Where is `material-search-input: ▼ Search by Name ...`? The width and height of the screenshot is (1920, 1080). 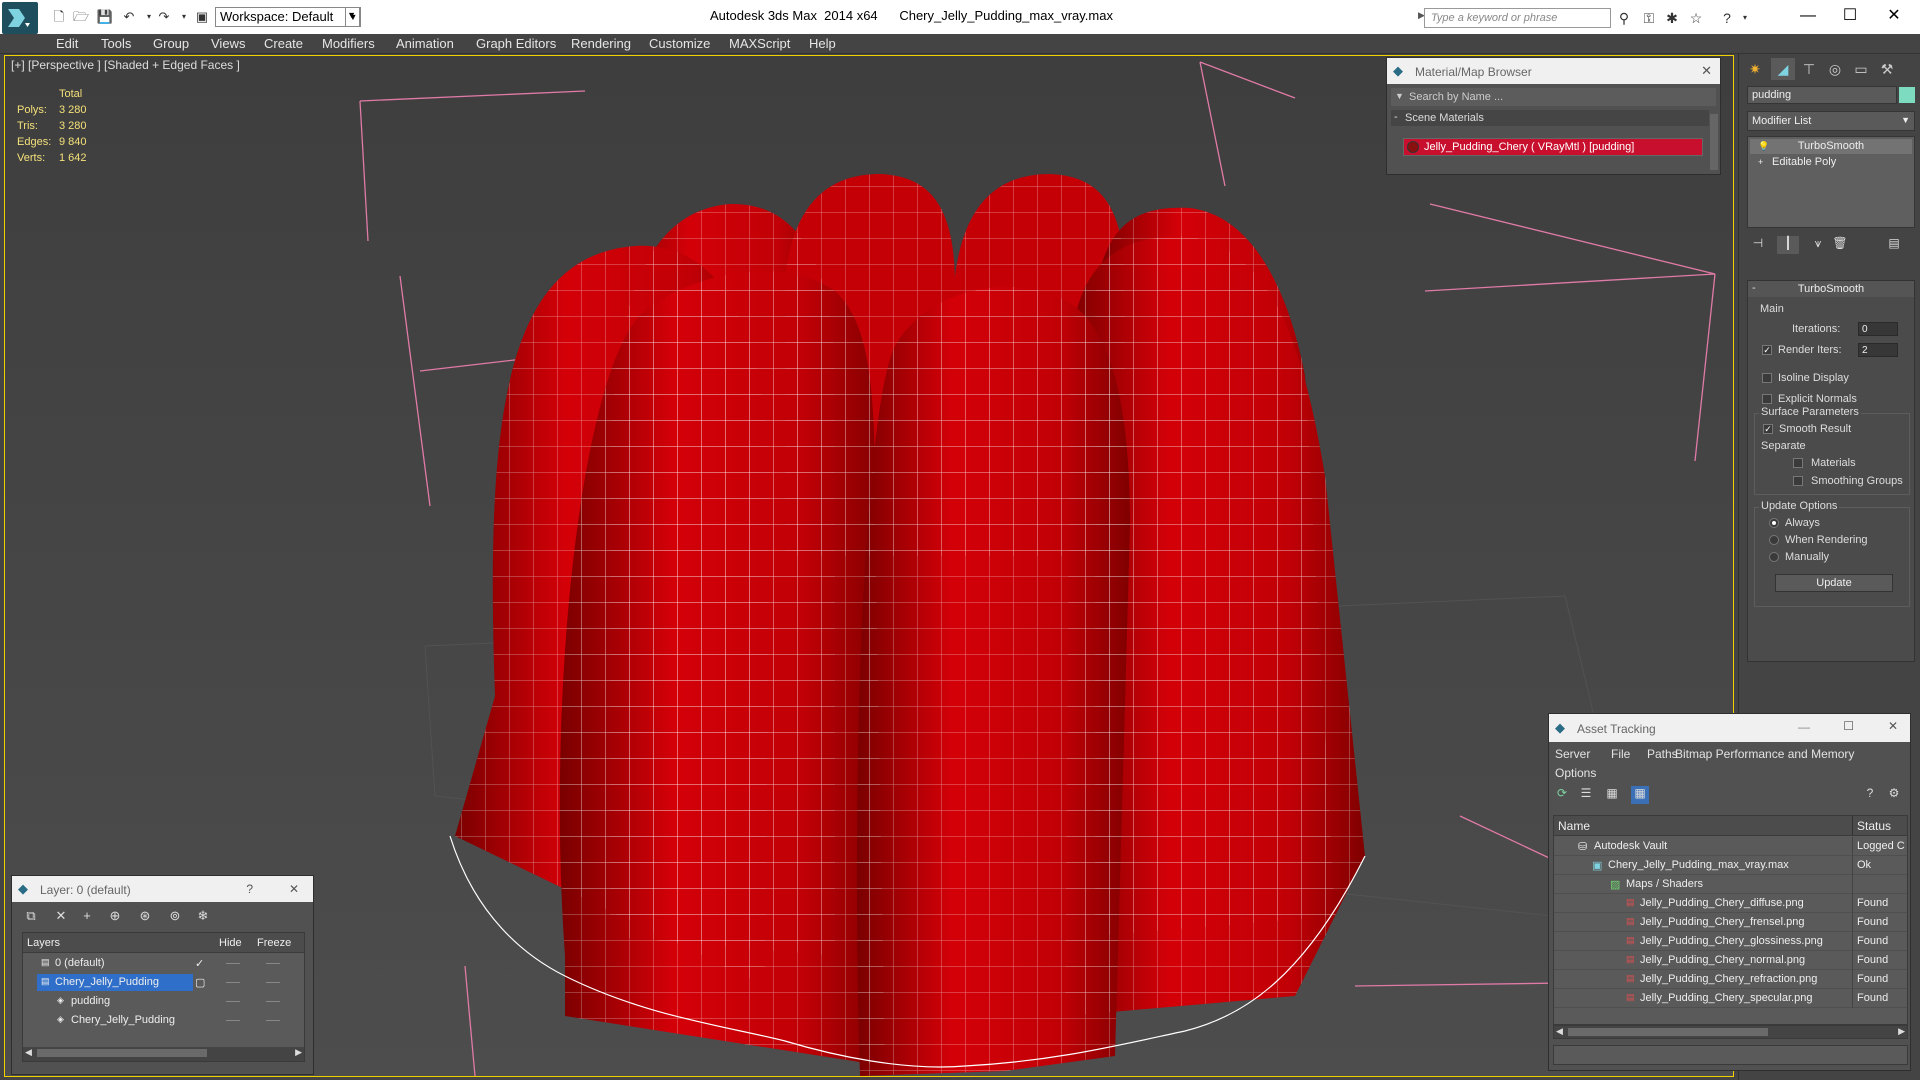
material-search-input: ▼ Search by Name ... is located at coordinates (1553, 97).